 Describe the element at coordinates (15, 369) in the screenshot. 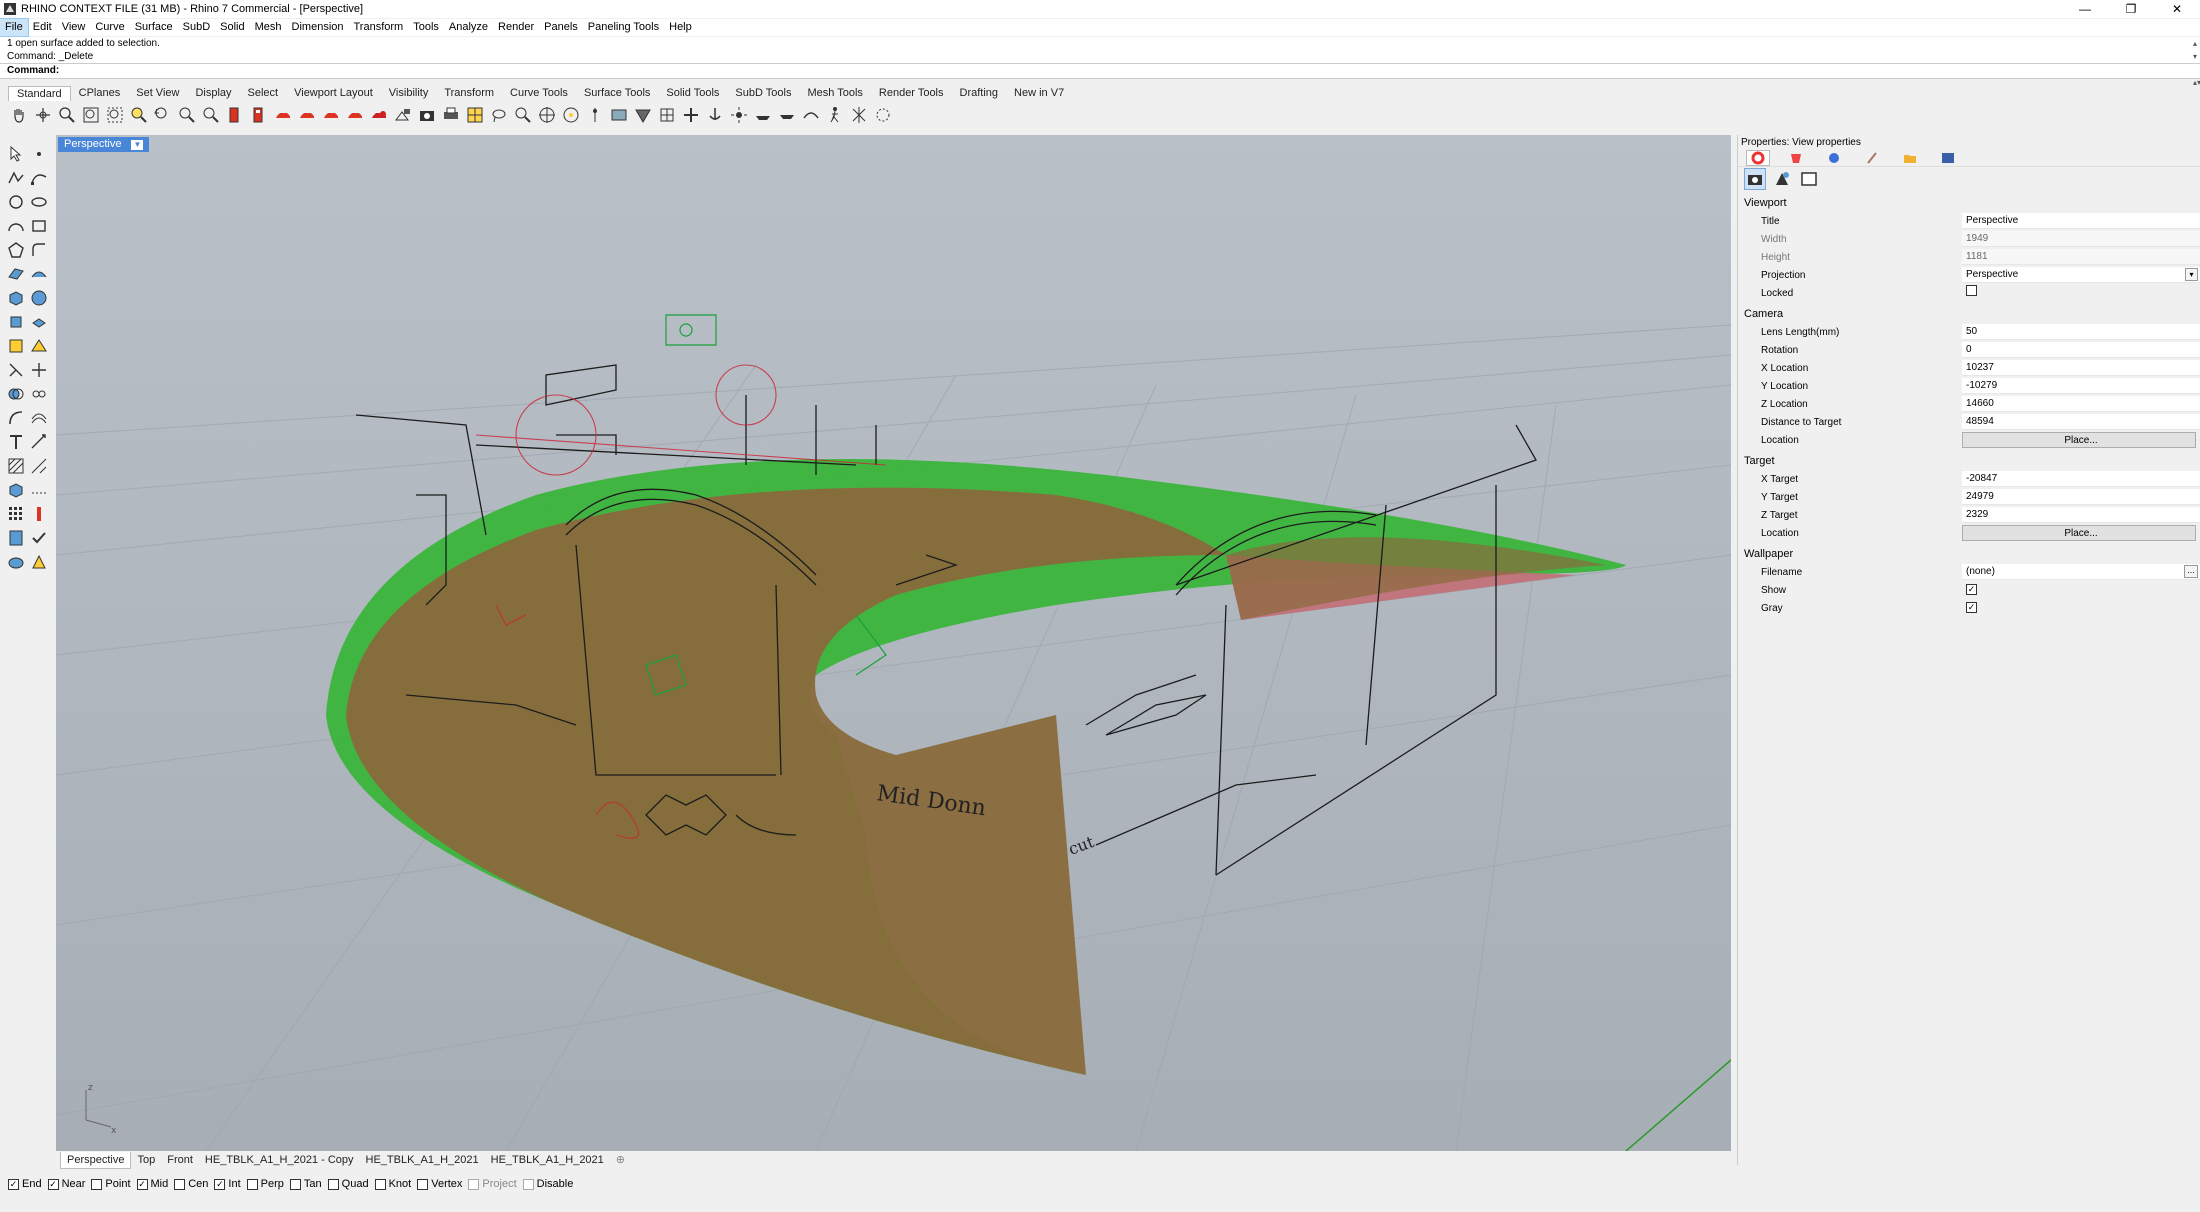

I see `trim-icon` at that location.